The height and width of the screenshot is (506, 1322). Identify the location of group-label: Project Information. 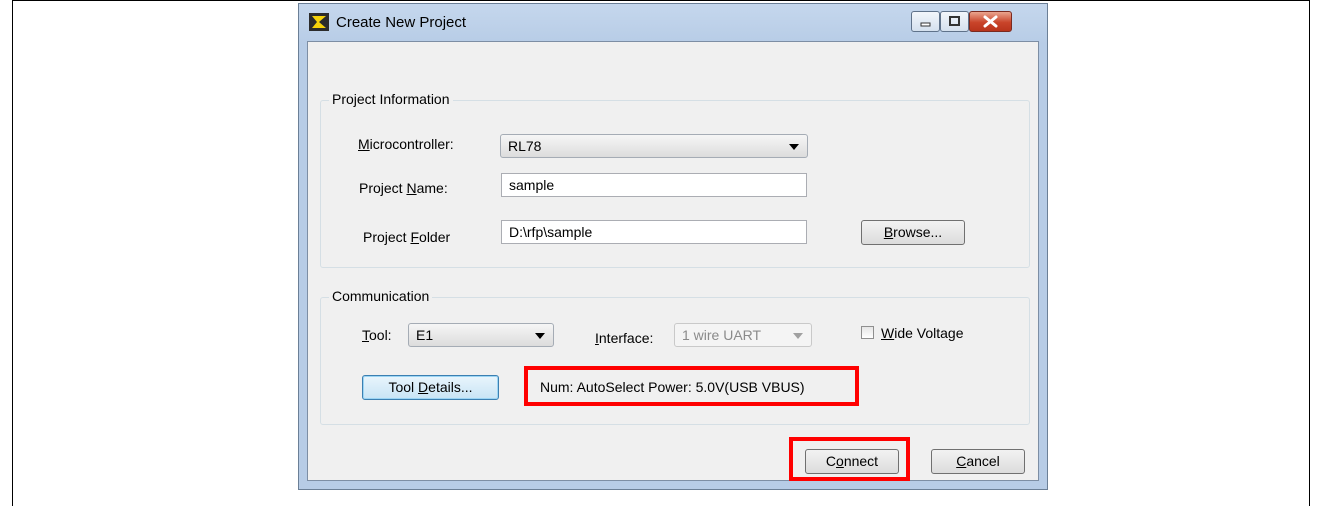
(391, 99).